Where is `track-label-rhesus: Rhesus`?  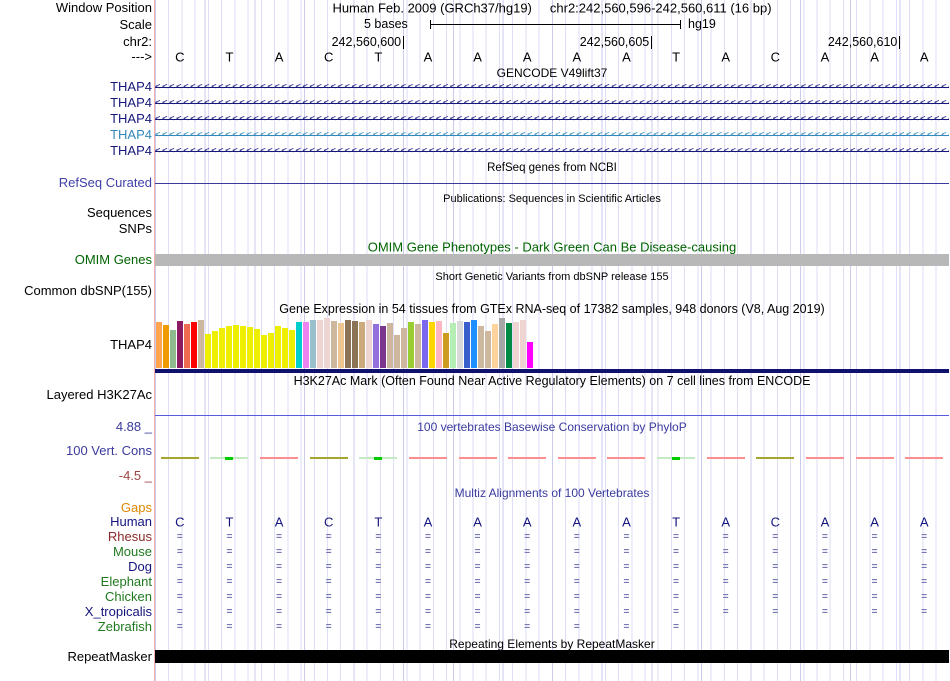
track-label-rhesus: Rhesus is located at coordinates (130, 537).